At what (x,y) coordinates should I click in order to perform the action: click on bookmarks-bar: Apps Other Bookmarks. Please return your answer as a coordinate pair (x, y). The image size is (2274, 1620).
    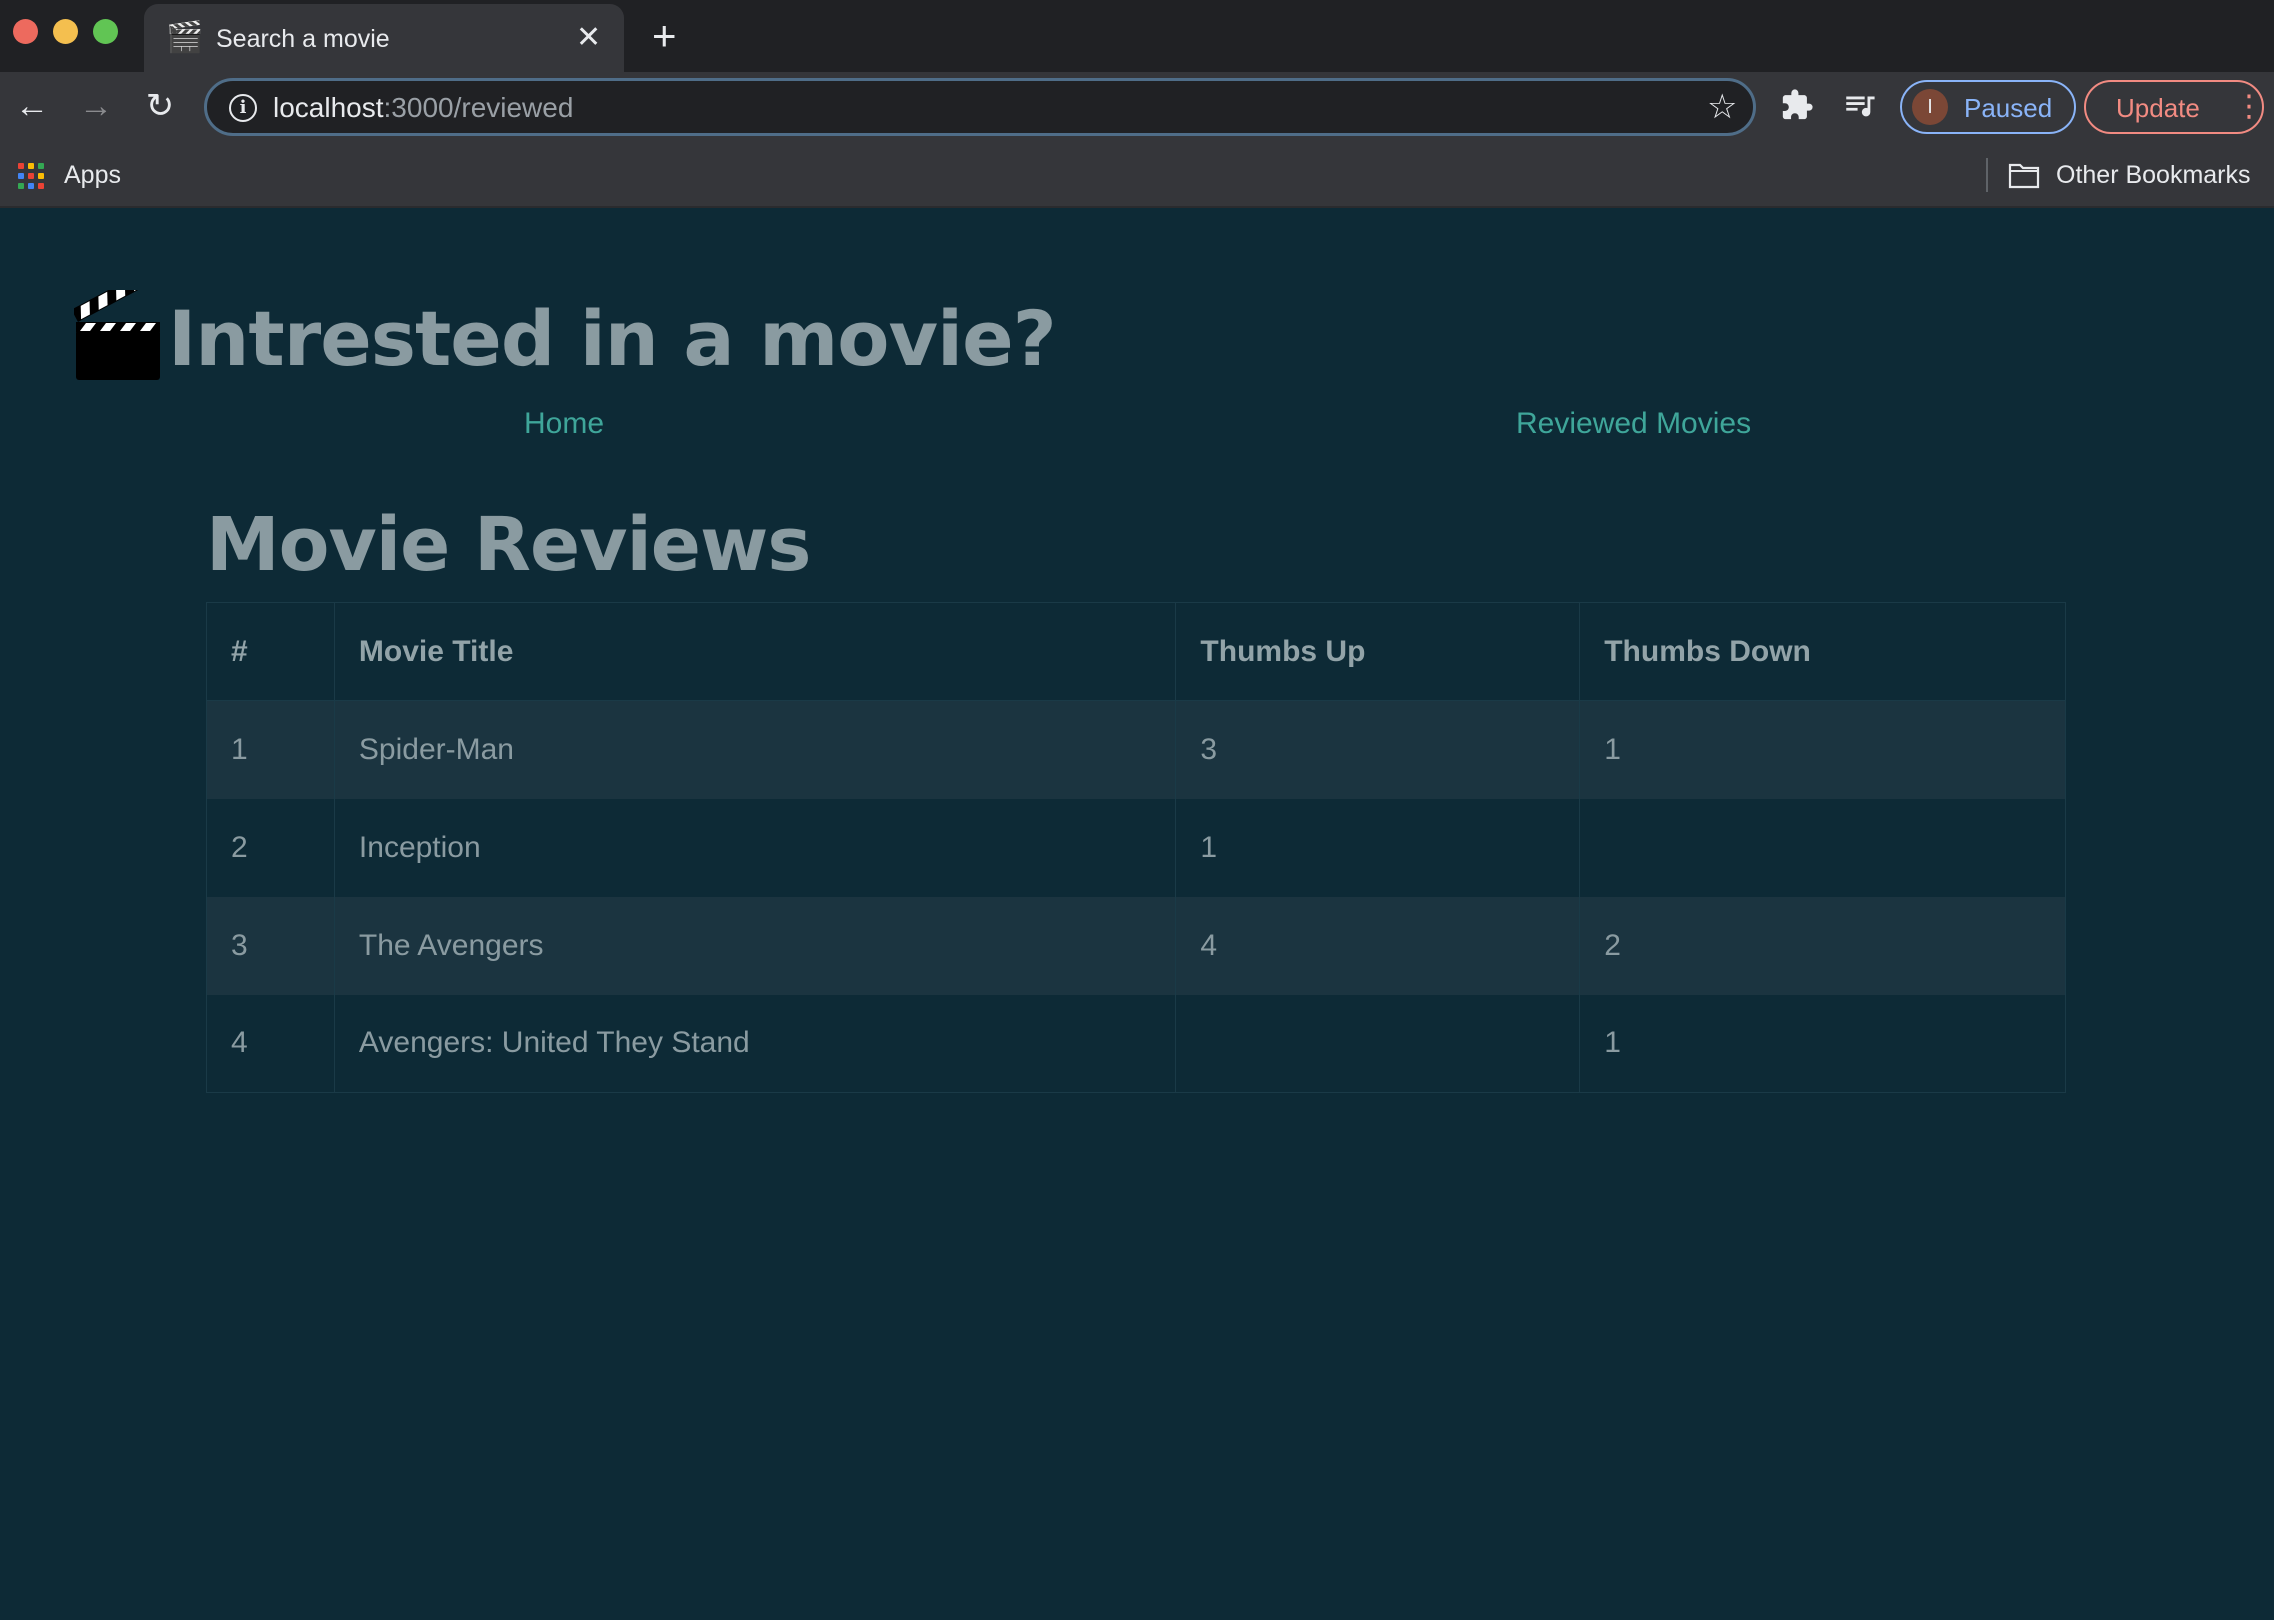
    Looking at the image, I should click on (1137, 175).